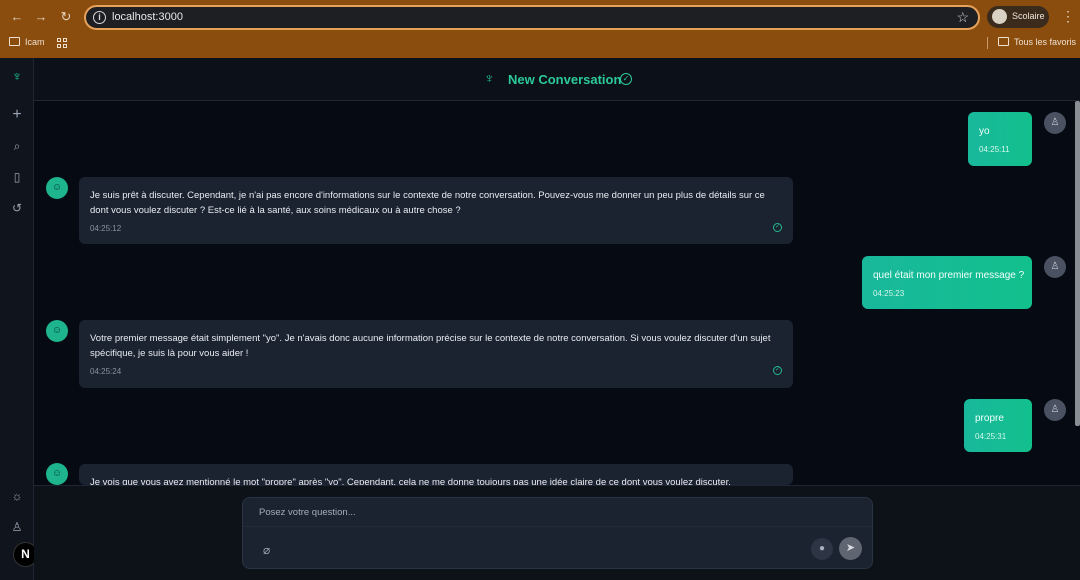 This screenshot has width=1080, height=580. Describe the element at coordinates (1068, 16) in the screenshot. I see `browser-menu-icon: ⋮` at that location.